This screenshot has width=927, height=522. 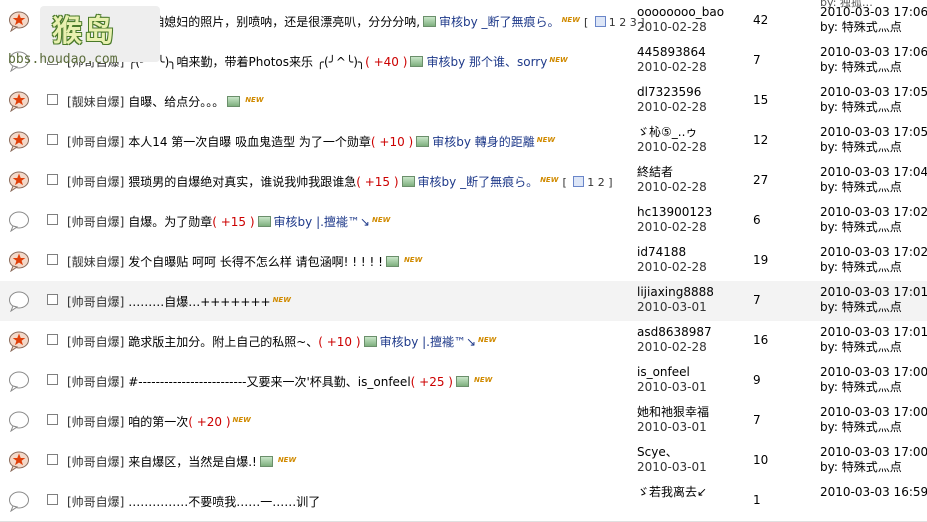 I want to click on page-numbers: 1 2, so click(x=596, y=182).